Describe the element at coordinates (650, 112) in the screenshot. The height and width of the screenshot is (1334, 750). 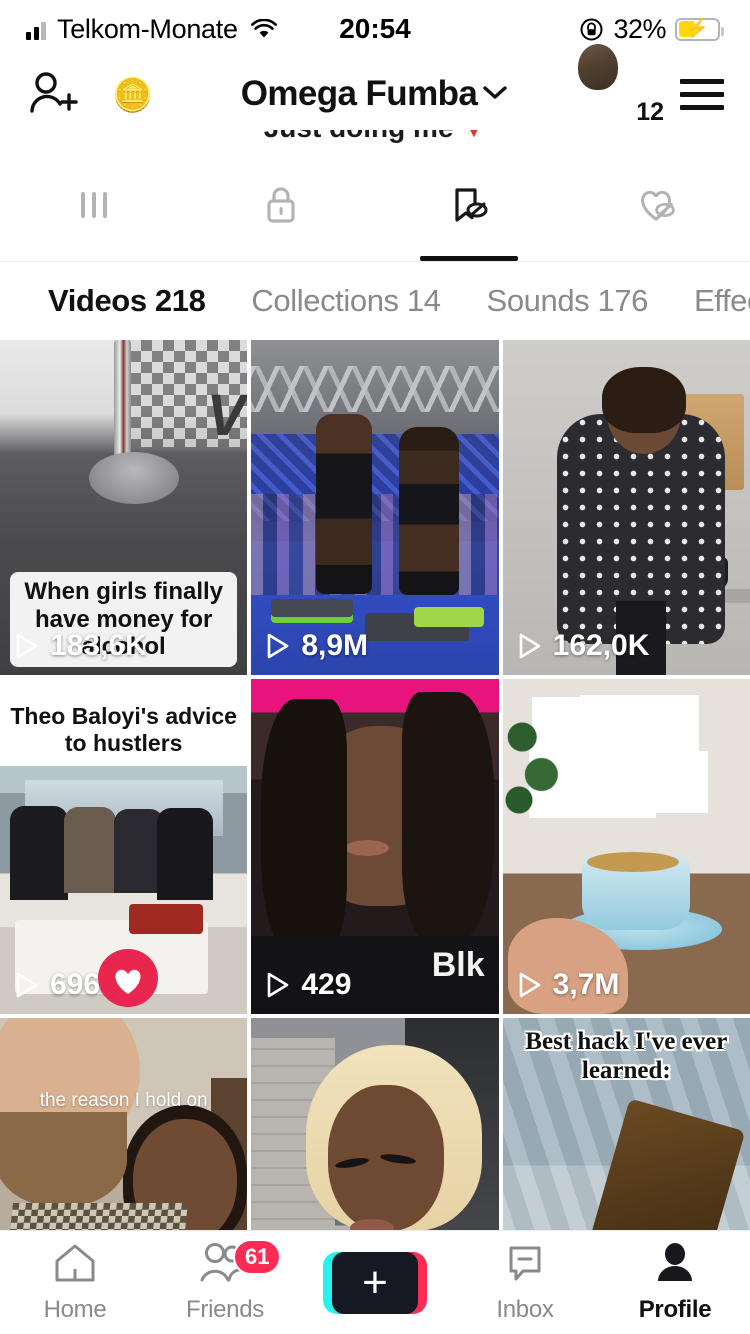
I see `avatar-badge: 12` at that location.